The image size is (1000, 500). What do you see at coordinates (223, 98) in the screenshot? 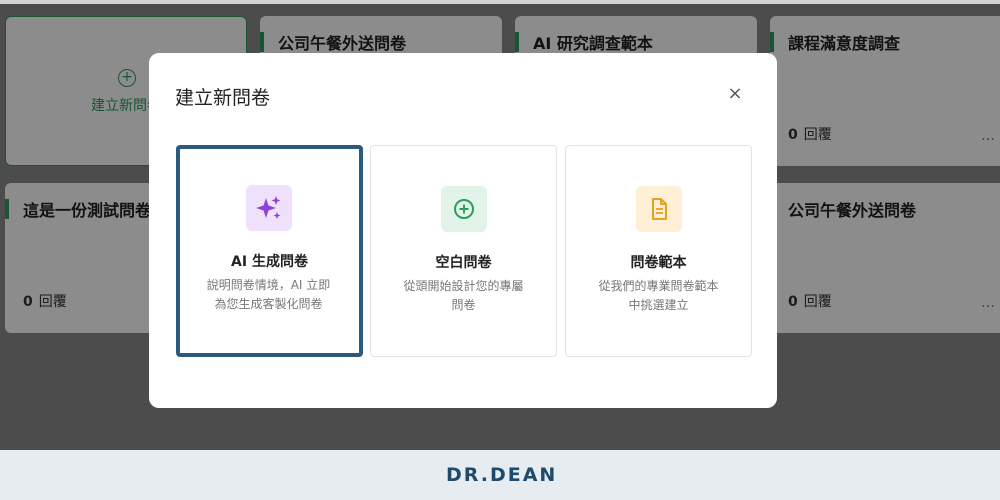
I see `dialog-title: 建立新問卷` at bounding box center [223, 98].